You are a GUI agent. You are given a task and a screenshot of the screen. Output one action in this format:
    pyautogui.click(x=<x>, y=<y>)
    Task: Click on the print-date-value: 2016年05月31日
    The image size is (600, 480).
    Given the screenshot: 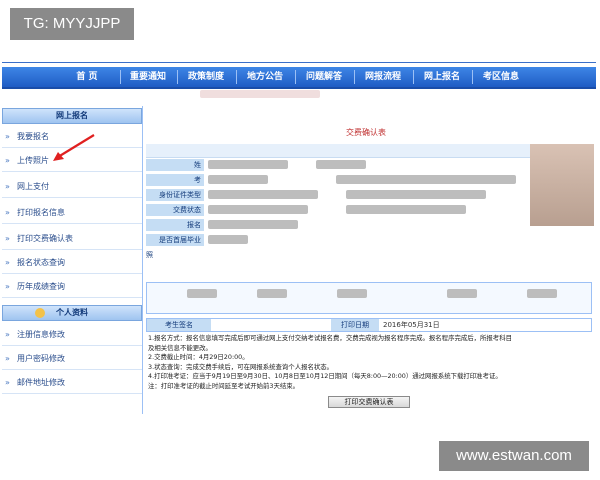 What is the action you would take?
    pyautogui.click(x=411, y=325)
    